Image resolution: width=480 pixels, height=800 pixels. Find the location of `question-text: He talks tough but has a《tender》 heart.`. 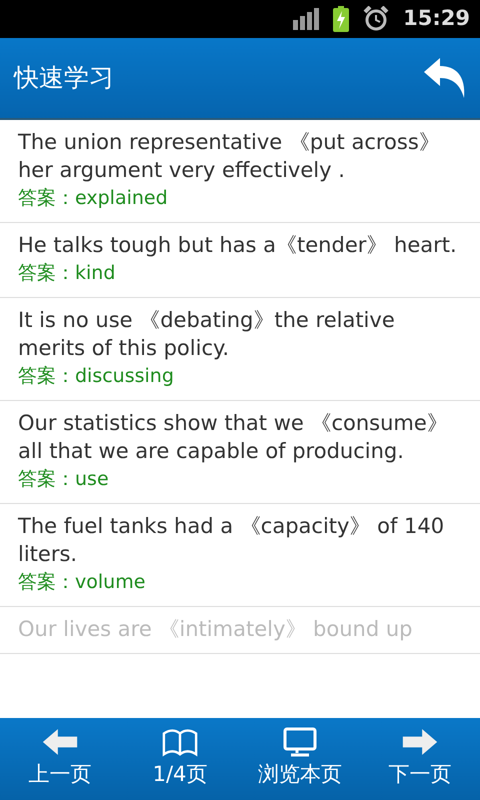

question-text: He talks tough but has a《tender》 heart. is located at coordinates (238, 245).